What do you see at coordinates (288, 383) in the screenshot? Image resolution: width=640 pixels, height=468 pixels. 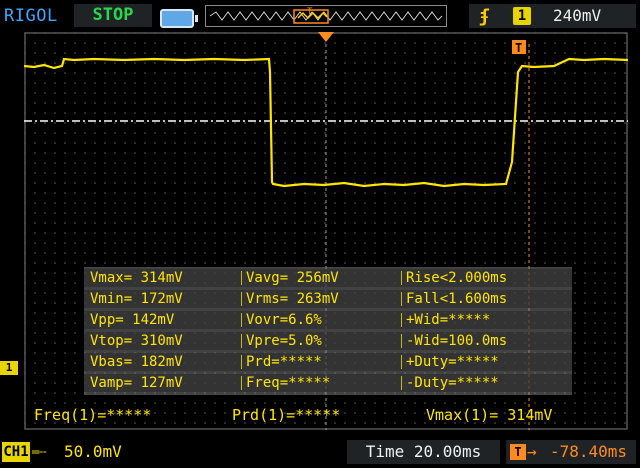 I see `measurement-value: Freq=*****` at bounding box center [288, 383].